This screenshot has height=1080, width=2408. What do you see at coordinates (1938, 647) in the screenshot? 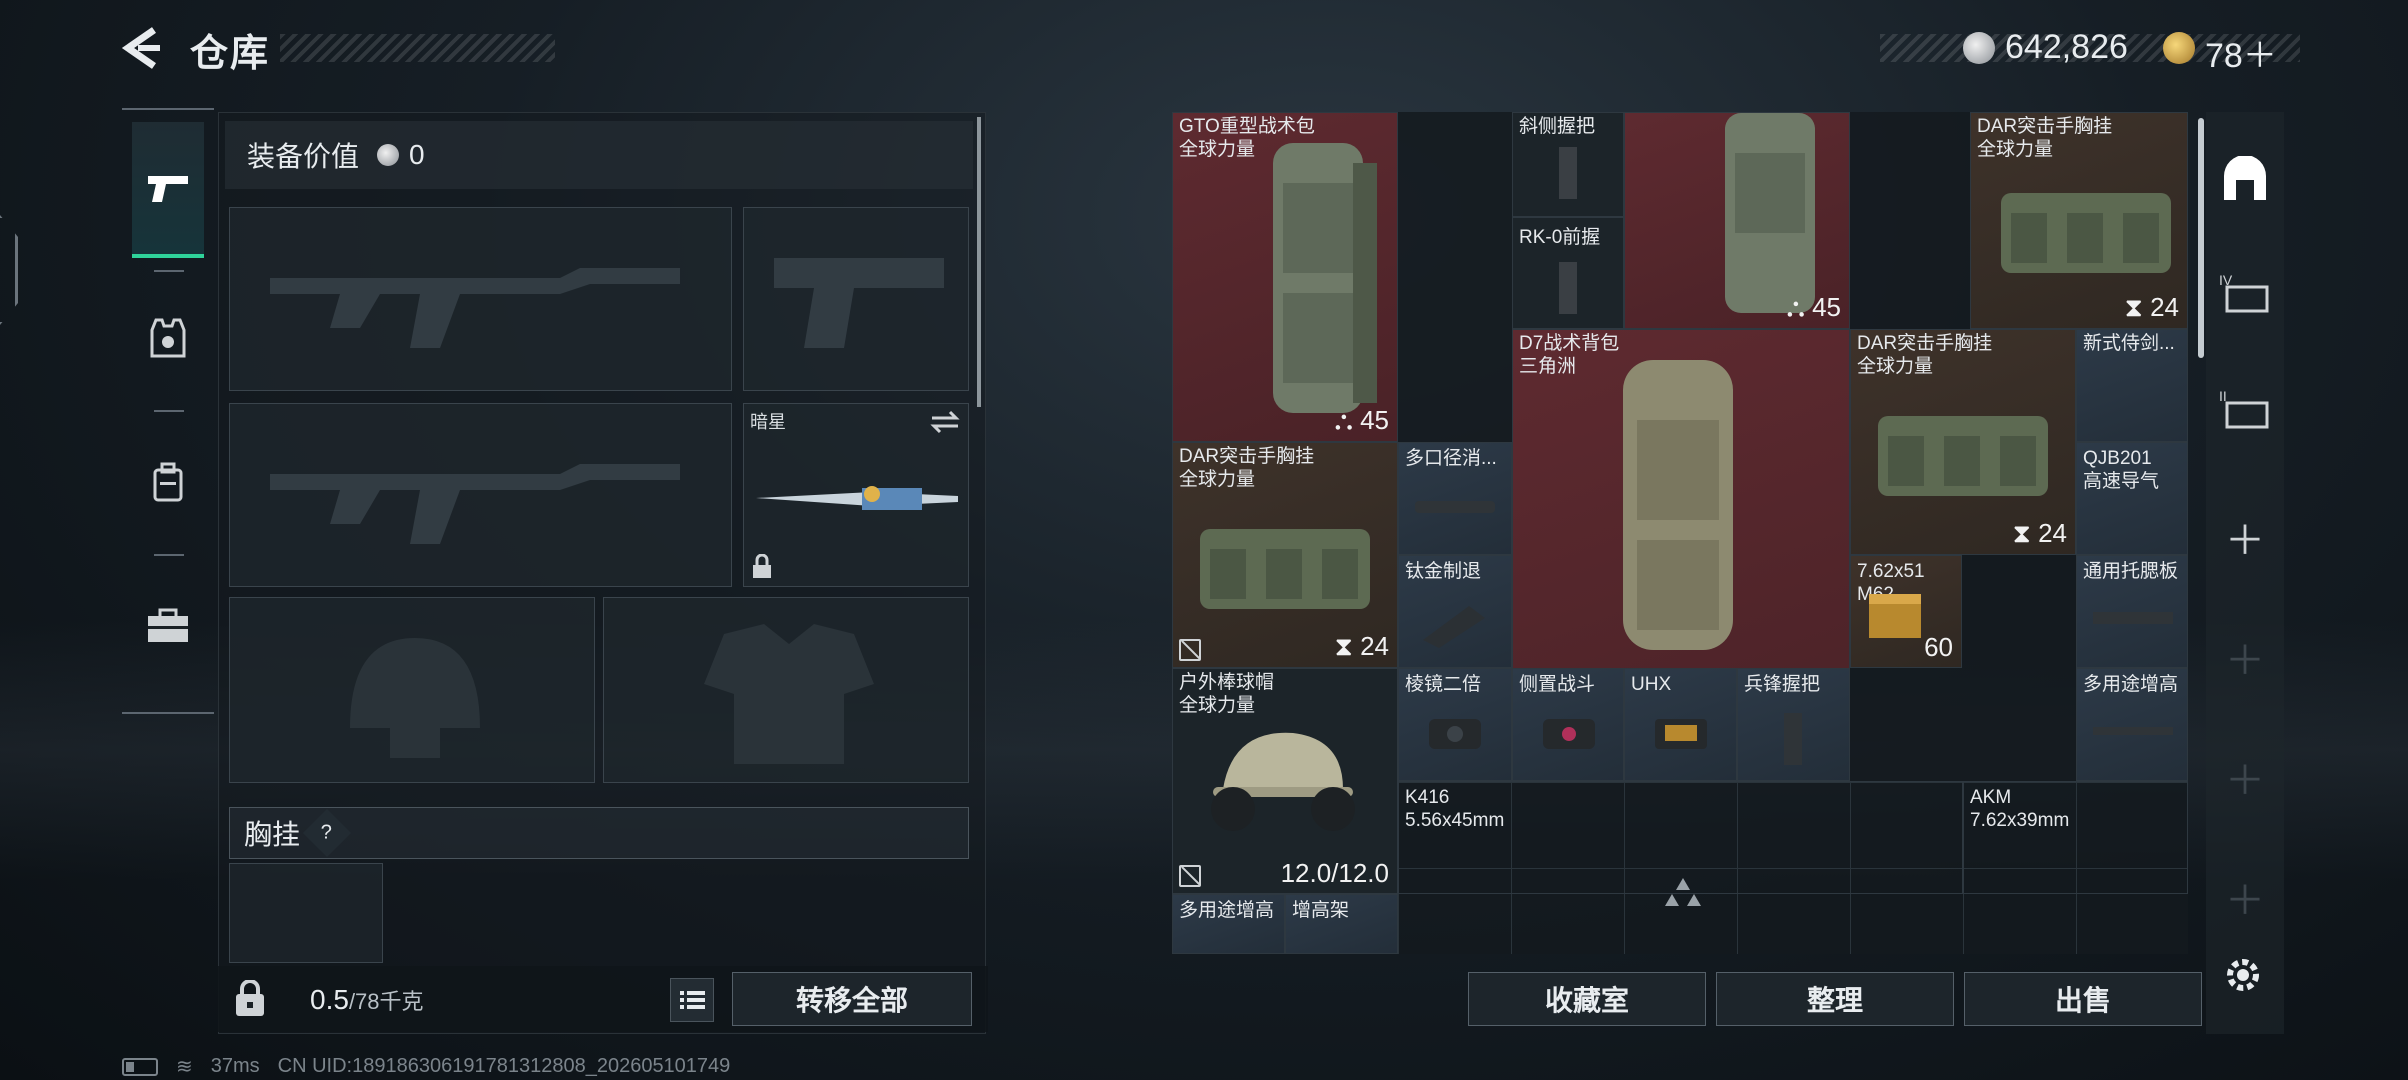
I see `item-stack: 60` at bounding box center [1938, 647].